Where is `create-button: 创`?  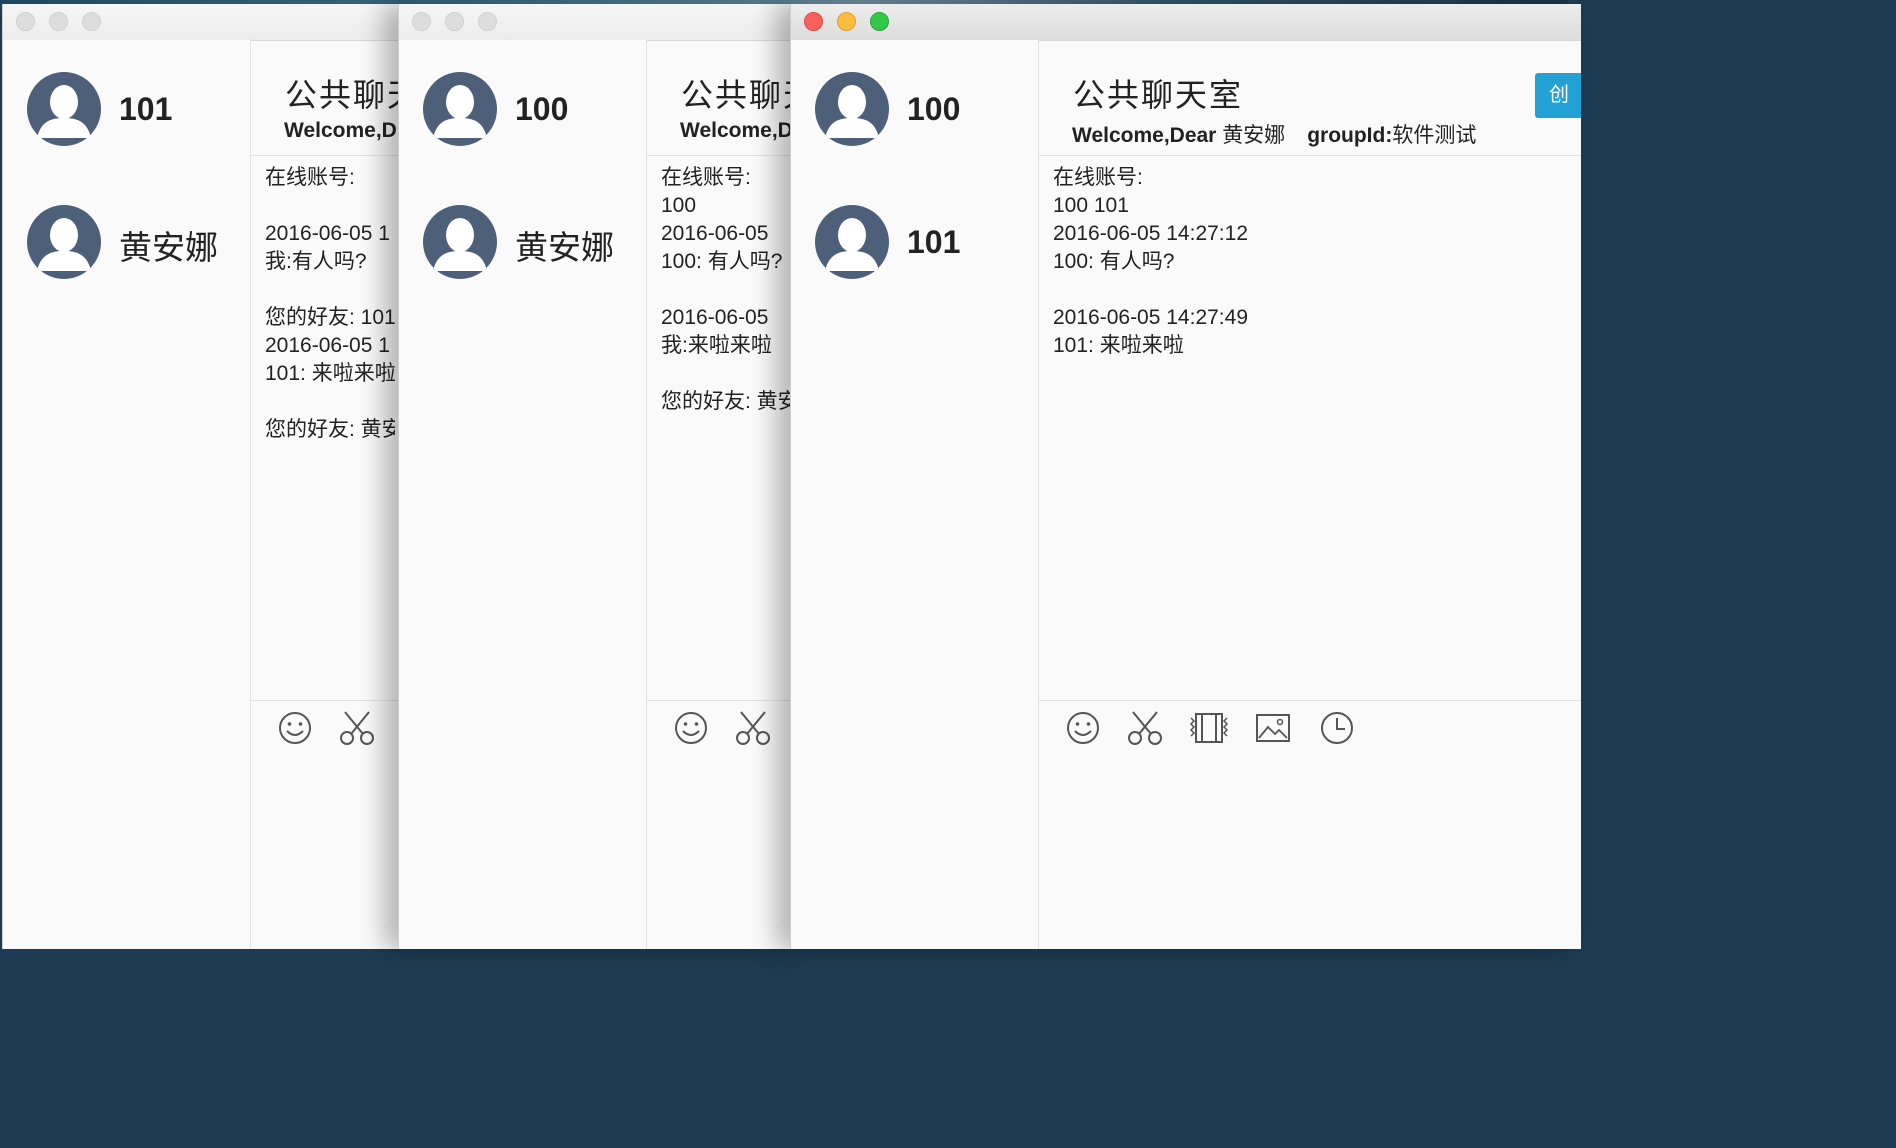 create-button: 创 is located at coordinates (1558, 95).